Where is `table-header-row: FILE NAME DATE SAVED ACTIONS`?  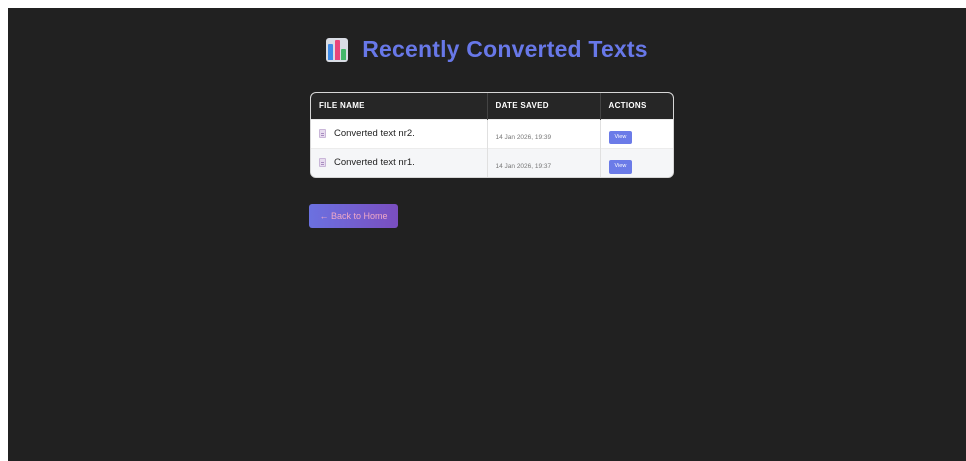 table-header-row: FILE NAME DATE SAVED ACTIONS is located at coordinates (492, 106).